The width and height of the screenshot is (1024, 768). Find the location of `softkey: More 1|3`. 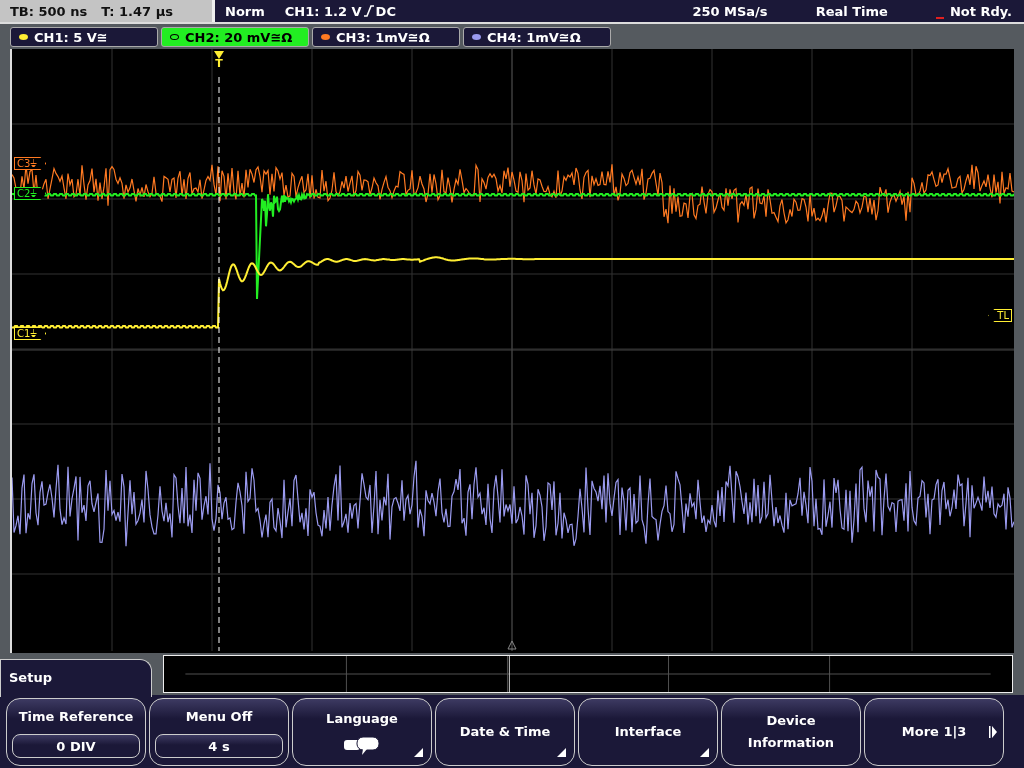

softkey: More 1|3 is located at coordinates (934, 732).